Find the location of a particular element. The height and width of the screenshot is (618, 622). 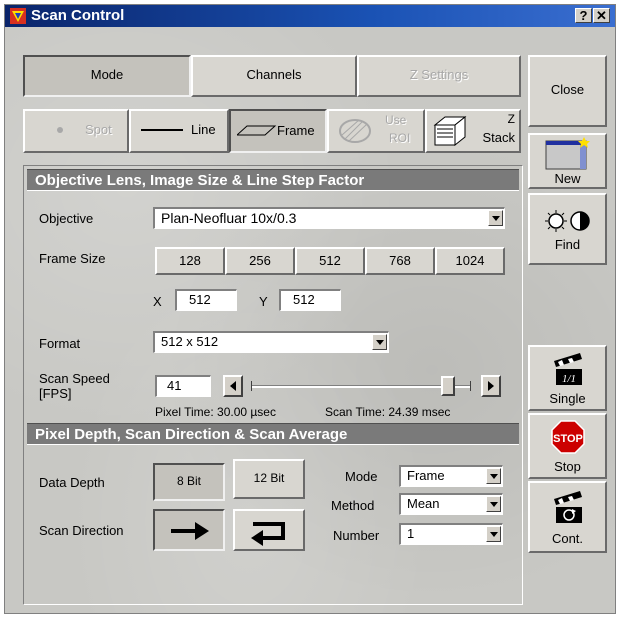

scan-speed-unit-label: [FPS] is located at coordinates (55, 393).